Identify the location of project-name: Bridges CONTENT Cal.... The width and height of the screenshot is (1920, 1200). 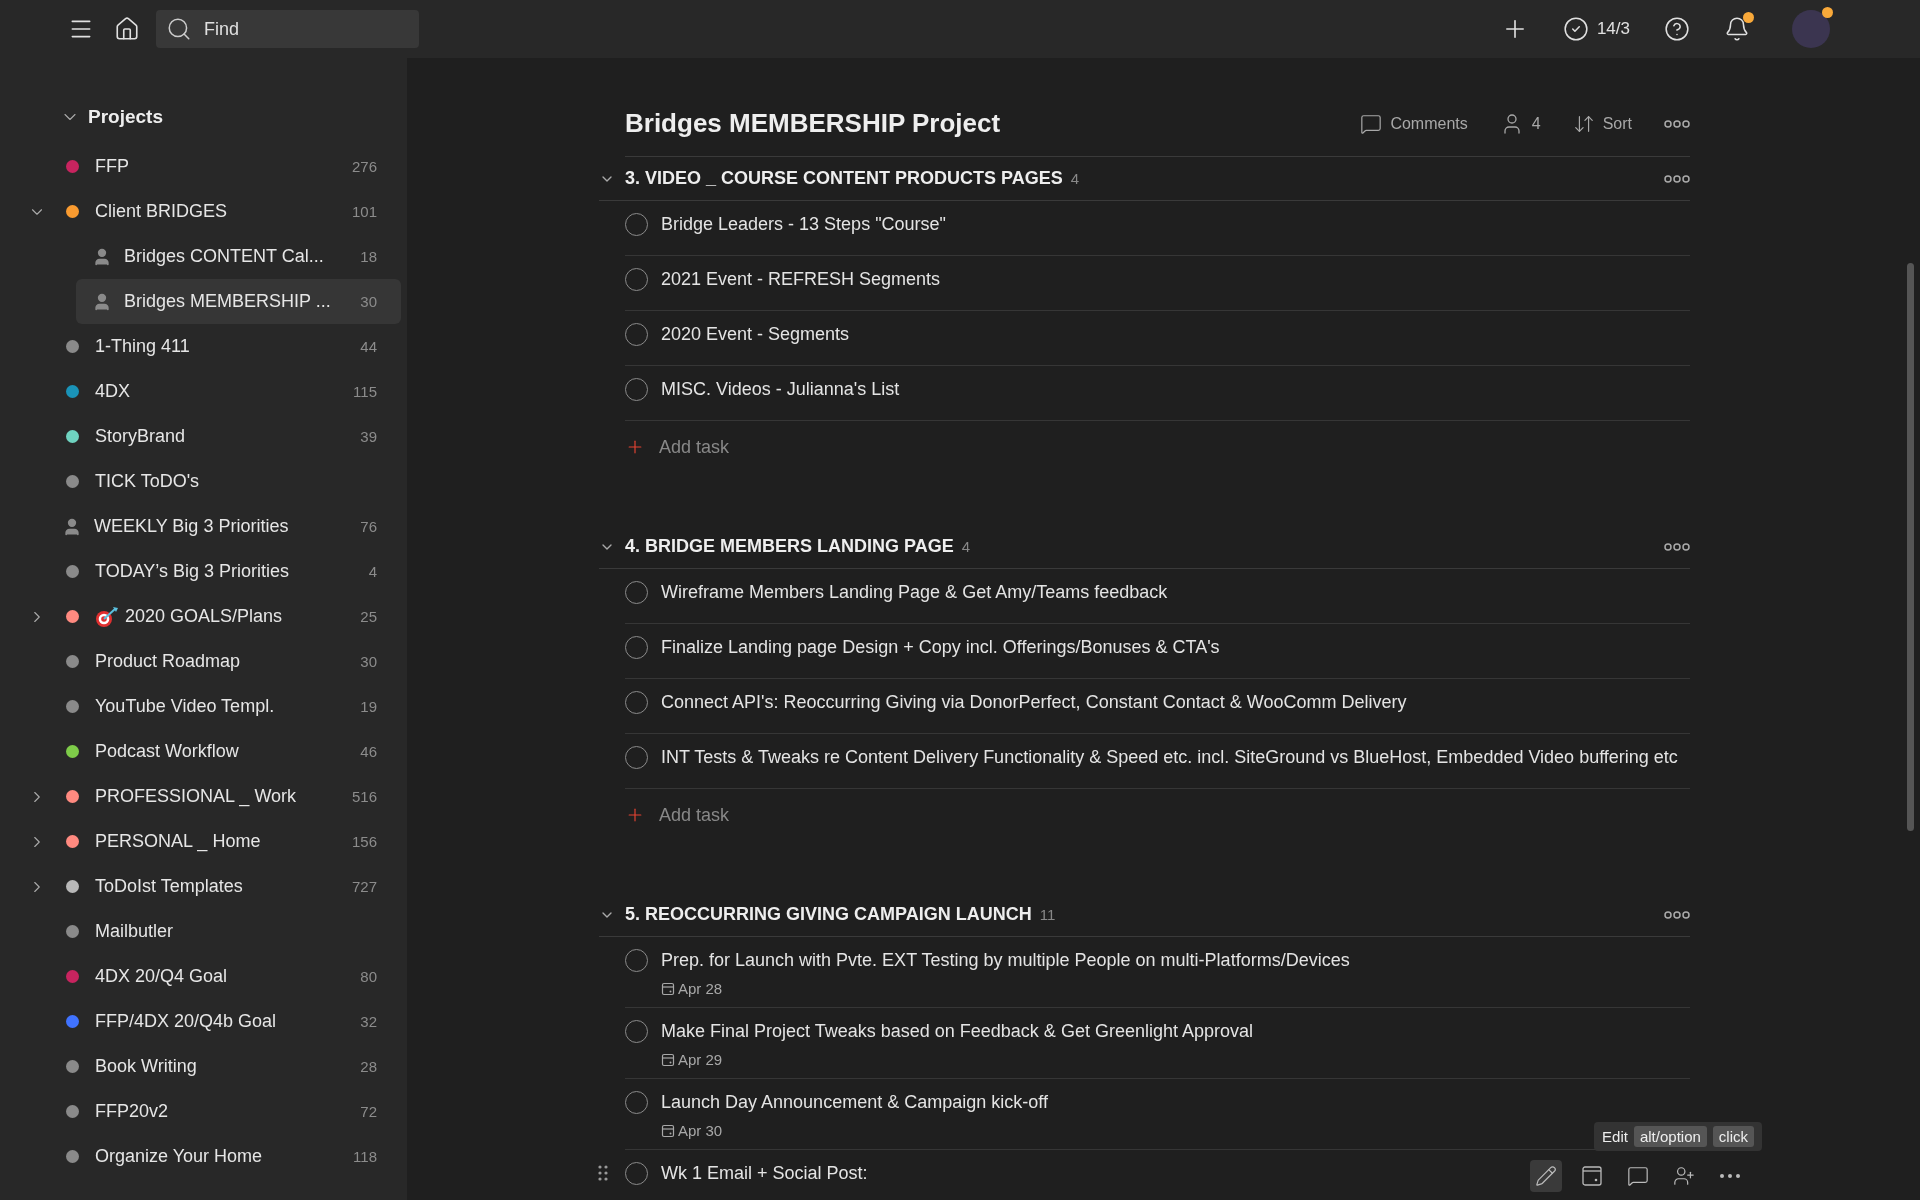
(224, 256).